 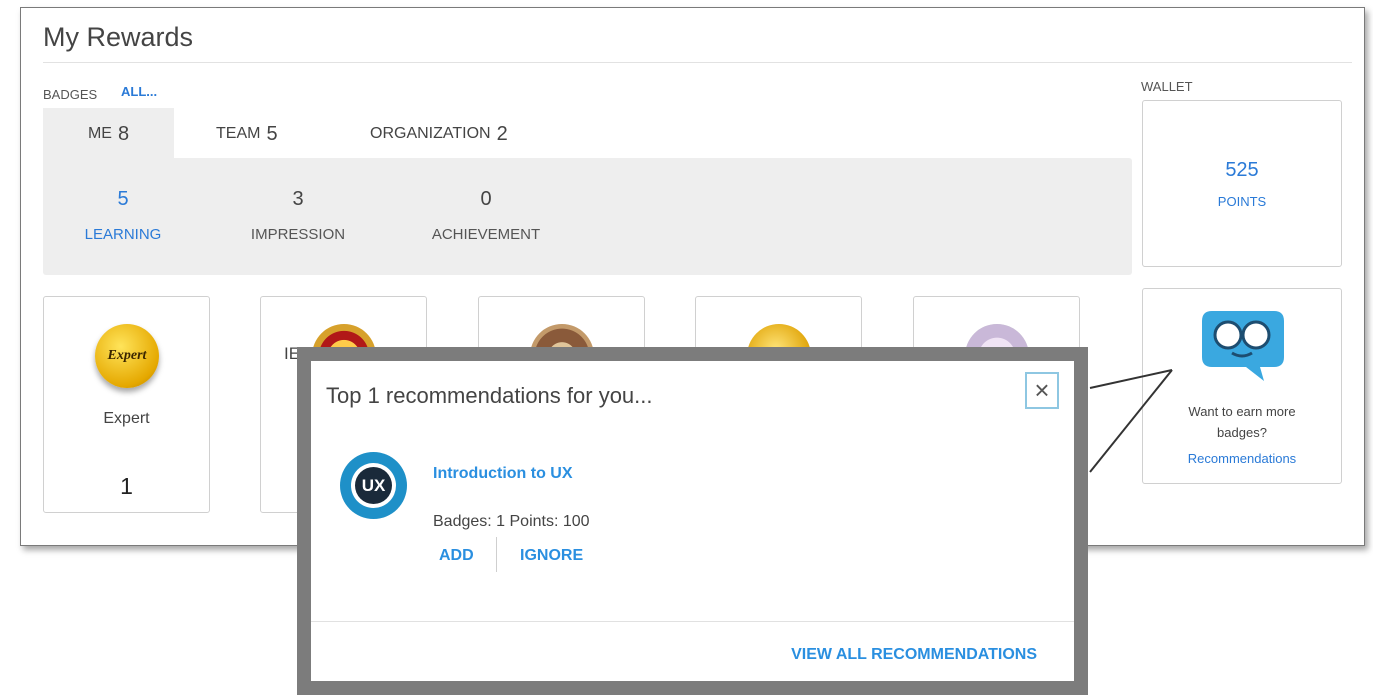 I want to click on course-title-link: Introduction to UX, so click(x=503, y=474).